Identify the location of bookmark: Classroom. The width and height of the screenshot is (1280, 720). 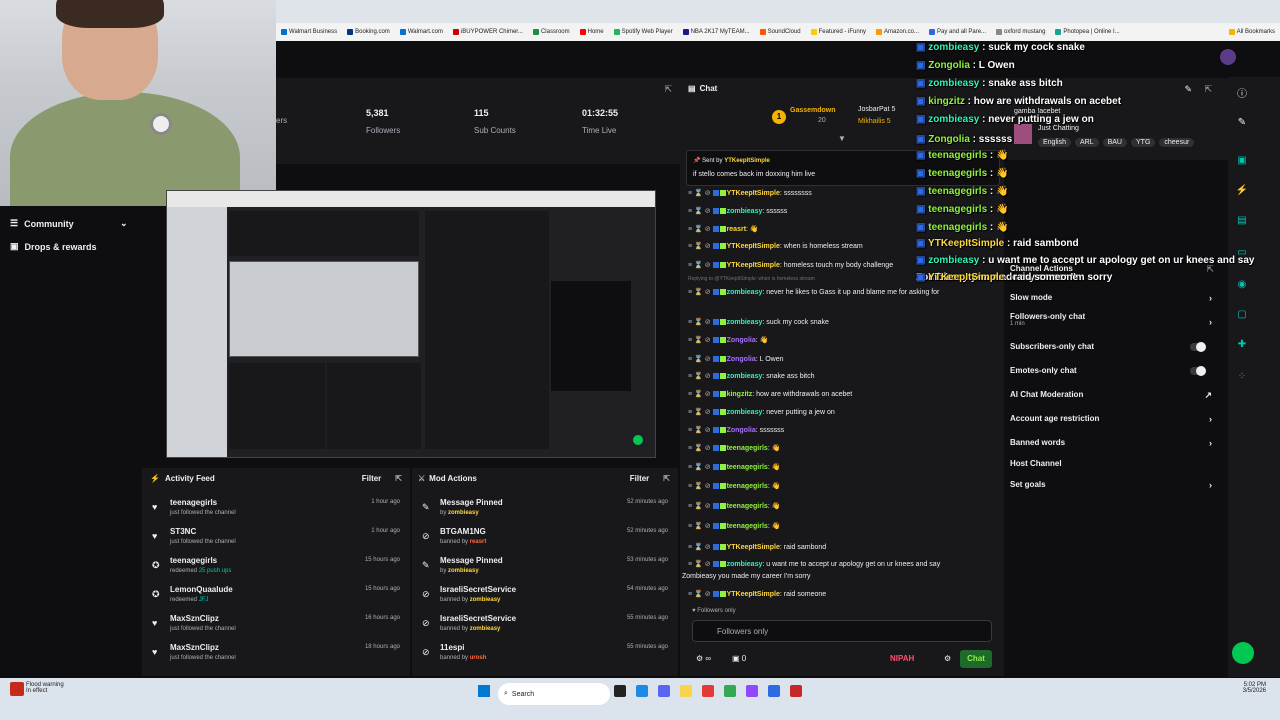
(551, 32).